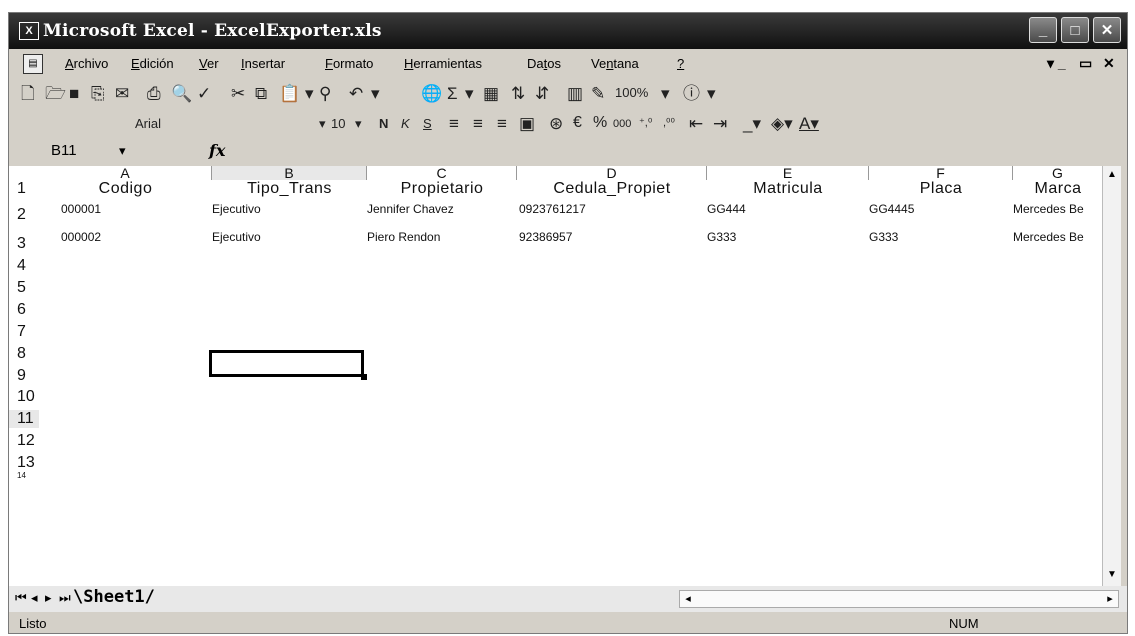 The height and width of the screenshot is (636, 1135). I want to click on help-icon: ⓘ, so click(691, 94).